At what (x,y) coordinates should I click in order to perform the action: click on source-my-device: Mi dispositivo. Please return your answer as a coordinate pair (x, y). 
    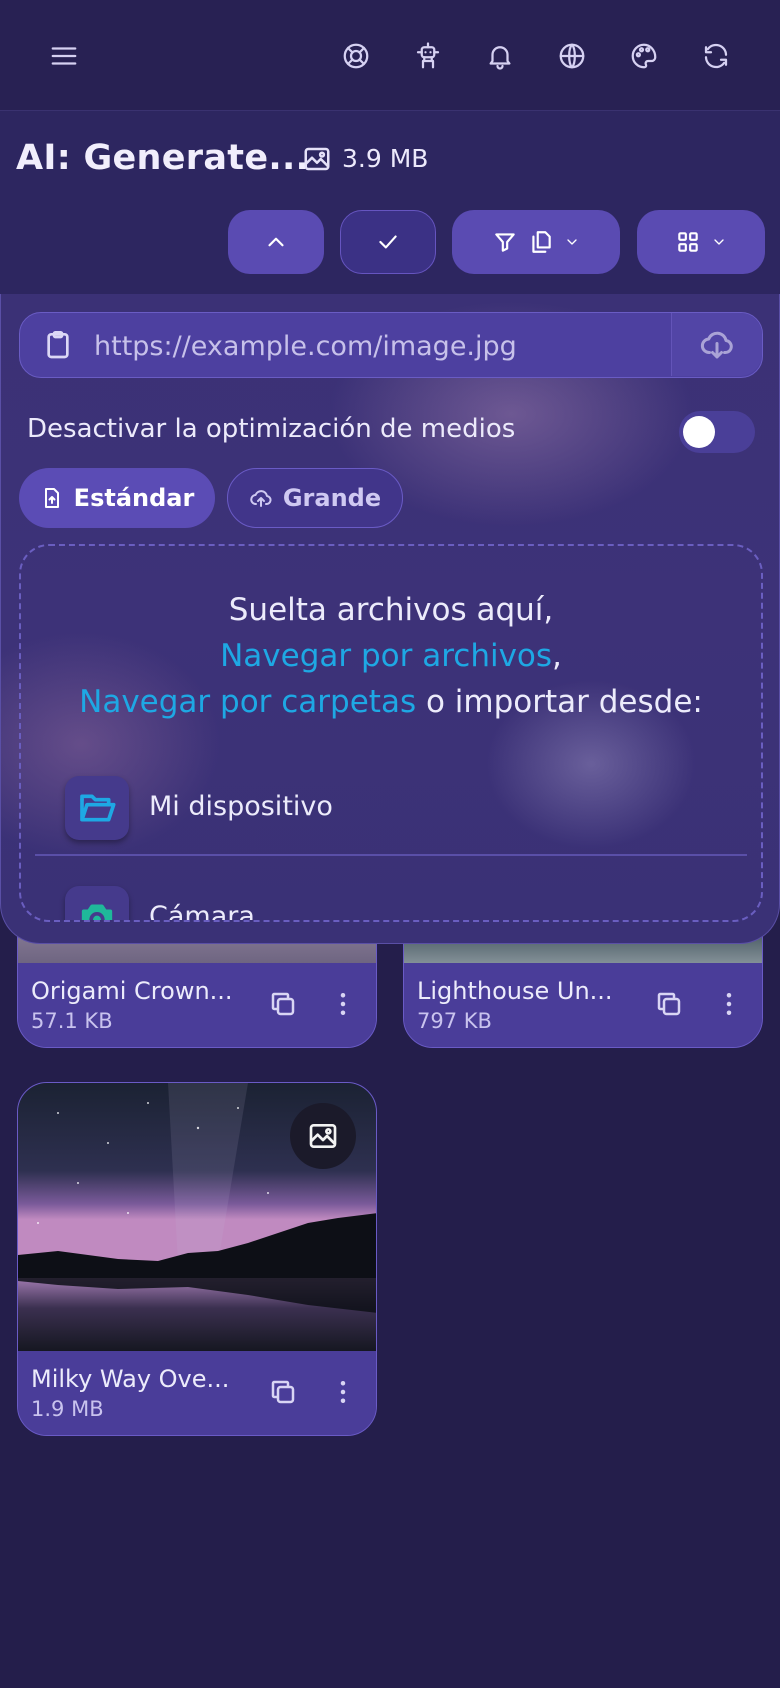
    Looking at the image, I should click on (395, 811).